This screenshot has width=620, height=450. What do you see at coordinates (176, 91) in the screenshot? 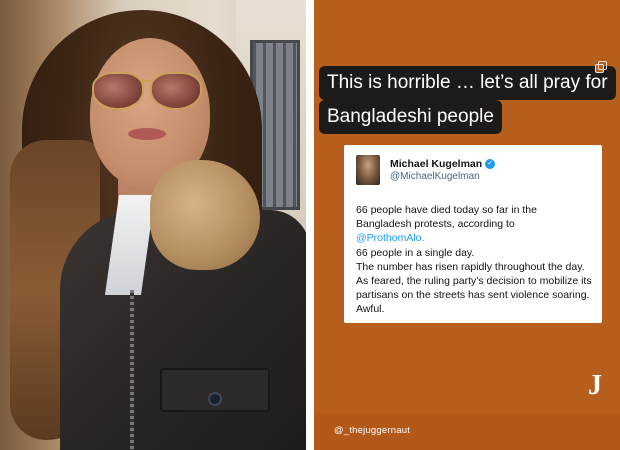
I see `sunglasses-lens-right` at bounding box center [176, 91].